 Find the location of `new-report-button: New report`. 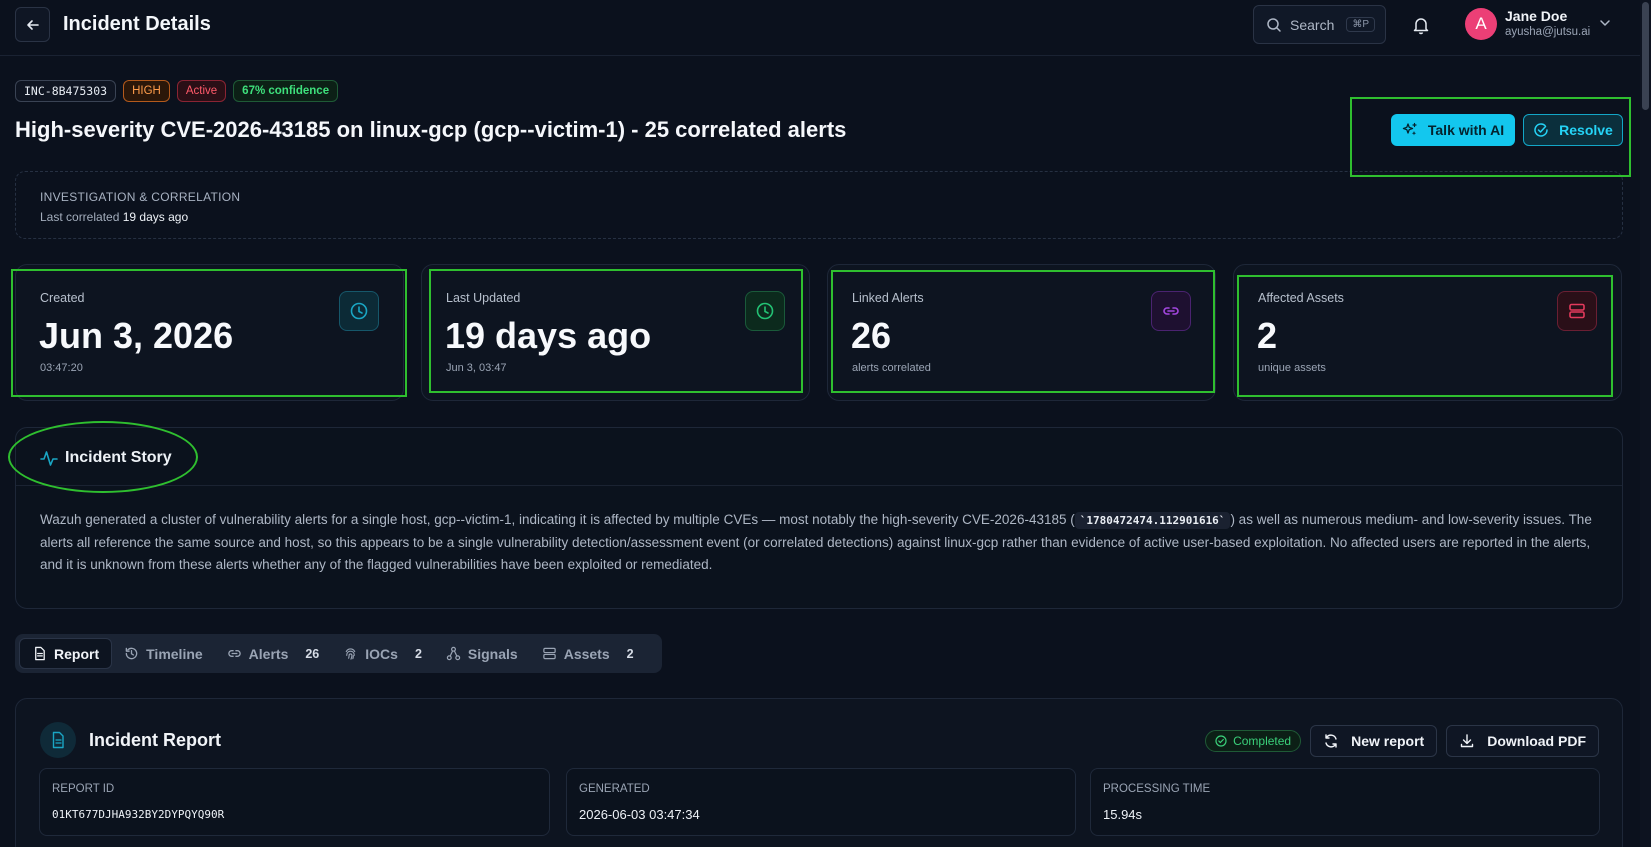

new-report-button: New report is located at coordinates (1374, 741).